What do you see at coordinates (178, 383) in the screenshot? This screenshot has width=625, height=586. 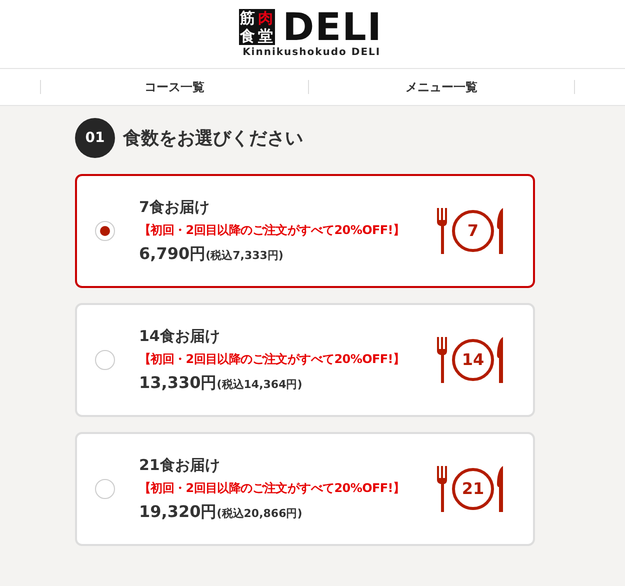 I see `plan-price: 13,330円` at bounding box center [178, 383].